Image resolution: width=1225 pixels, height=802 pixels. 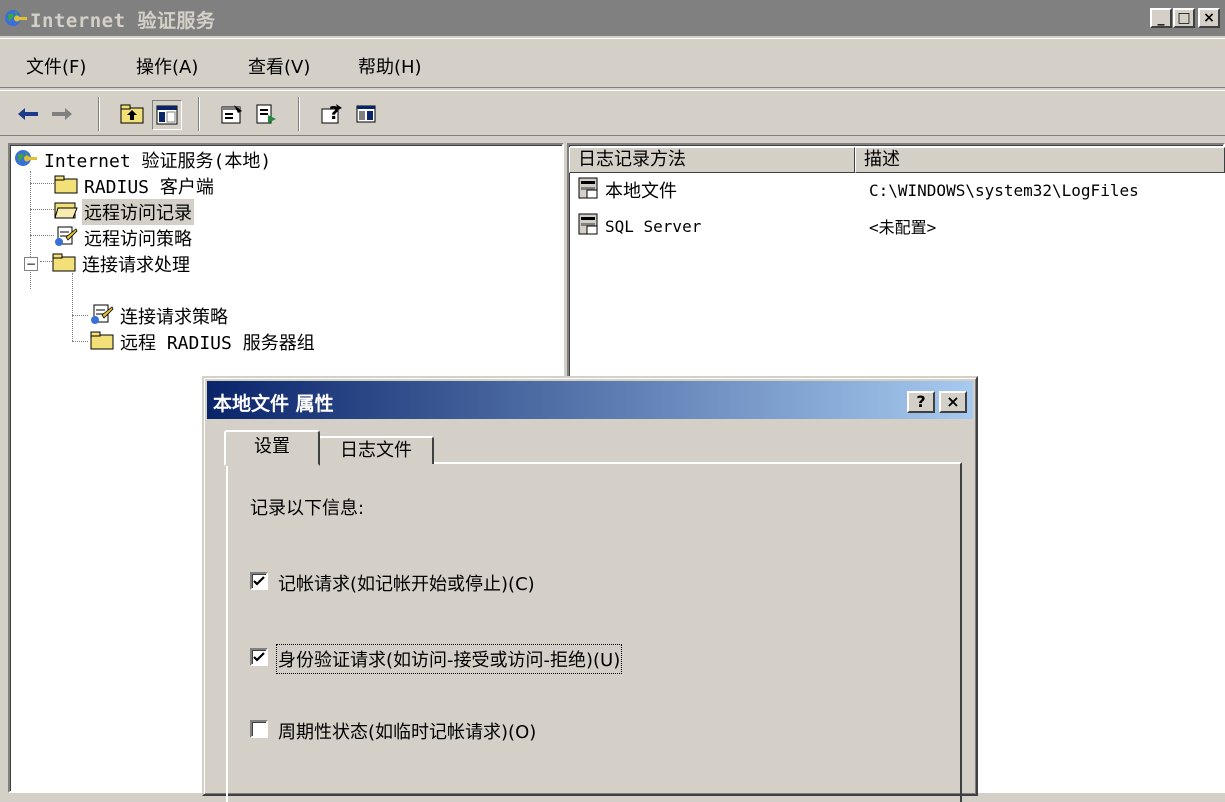 What do you see at coordinates (66, 212) in the screenshot?
I see `open-folder-icon` at bounding box center [66, 212].